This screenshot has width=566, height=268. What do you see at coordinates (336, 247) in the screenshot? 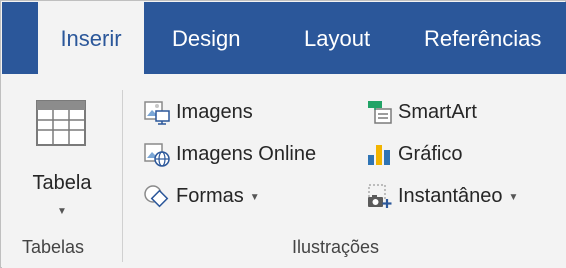
I see `group-label-ilustracoes: Ilustrações` at bounding box center [336, 247].